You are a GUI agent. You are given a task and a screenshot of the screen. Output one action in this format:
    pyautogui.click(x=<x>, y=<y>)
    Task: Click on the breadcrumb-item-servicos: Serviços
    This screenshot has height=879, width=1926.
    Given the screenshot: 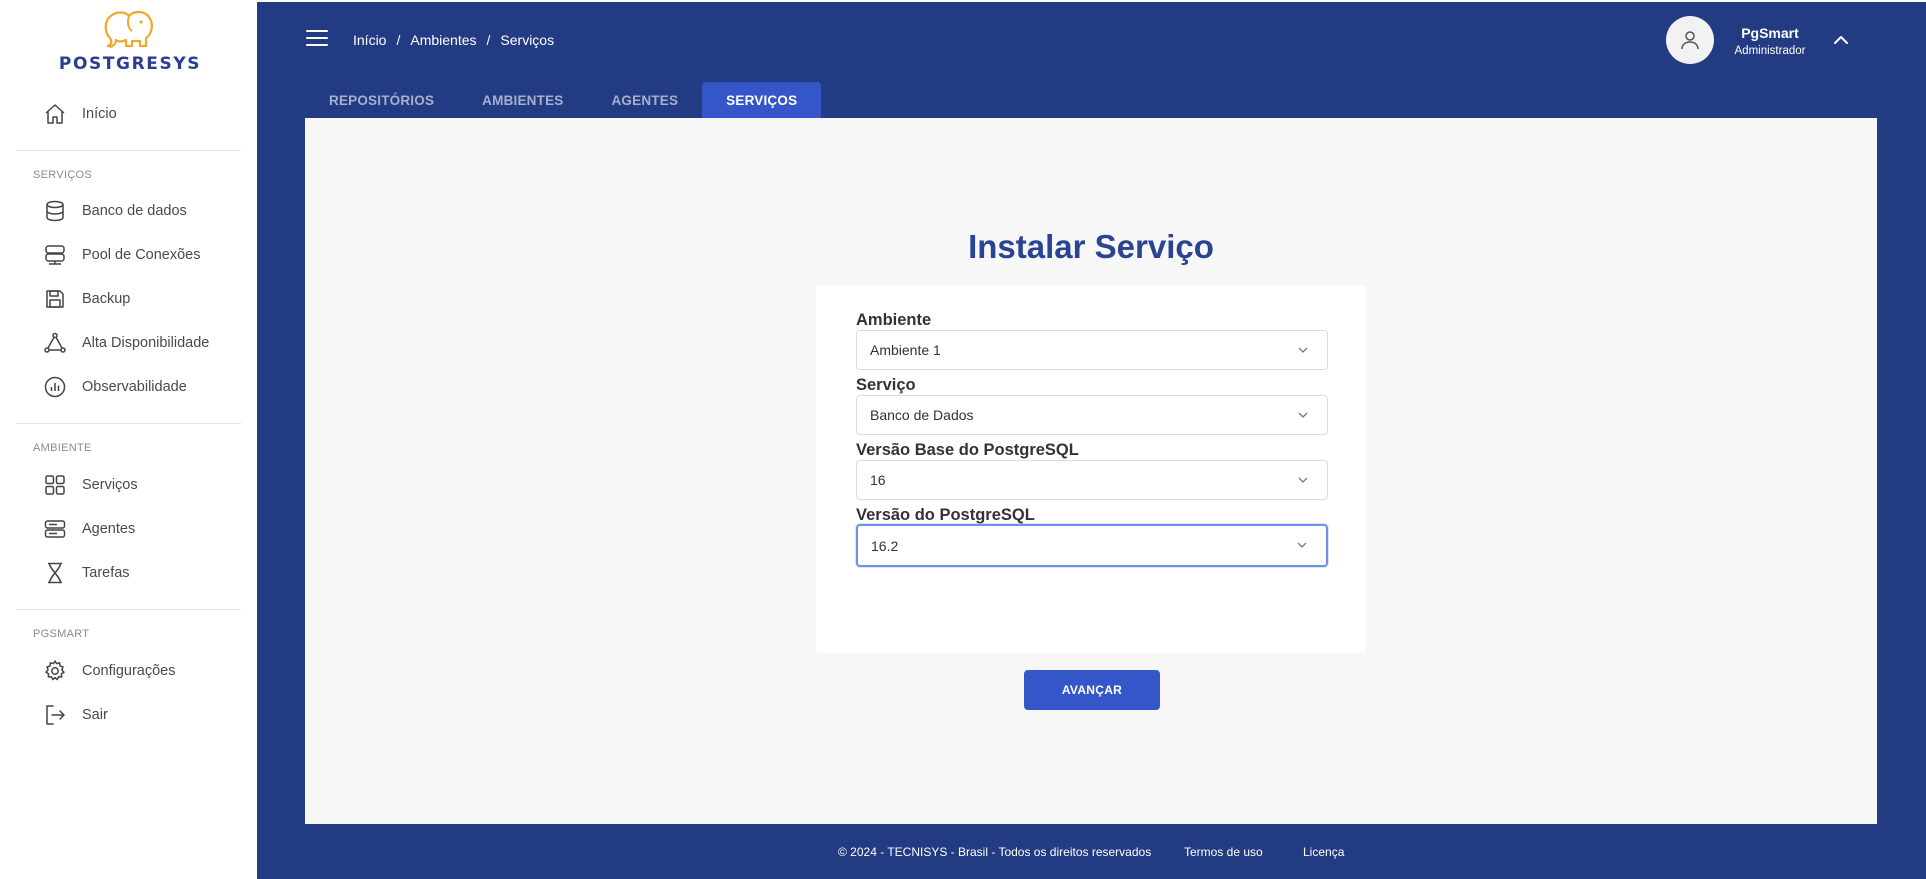 What is the action you would take?
    pyautogui.click(x=527, y=40)
    